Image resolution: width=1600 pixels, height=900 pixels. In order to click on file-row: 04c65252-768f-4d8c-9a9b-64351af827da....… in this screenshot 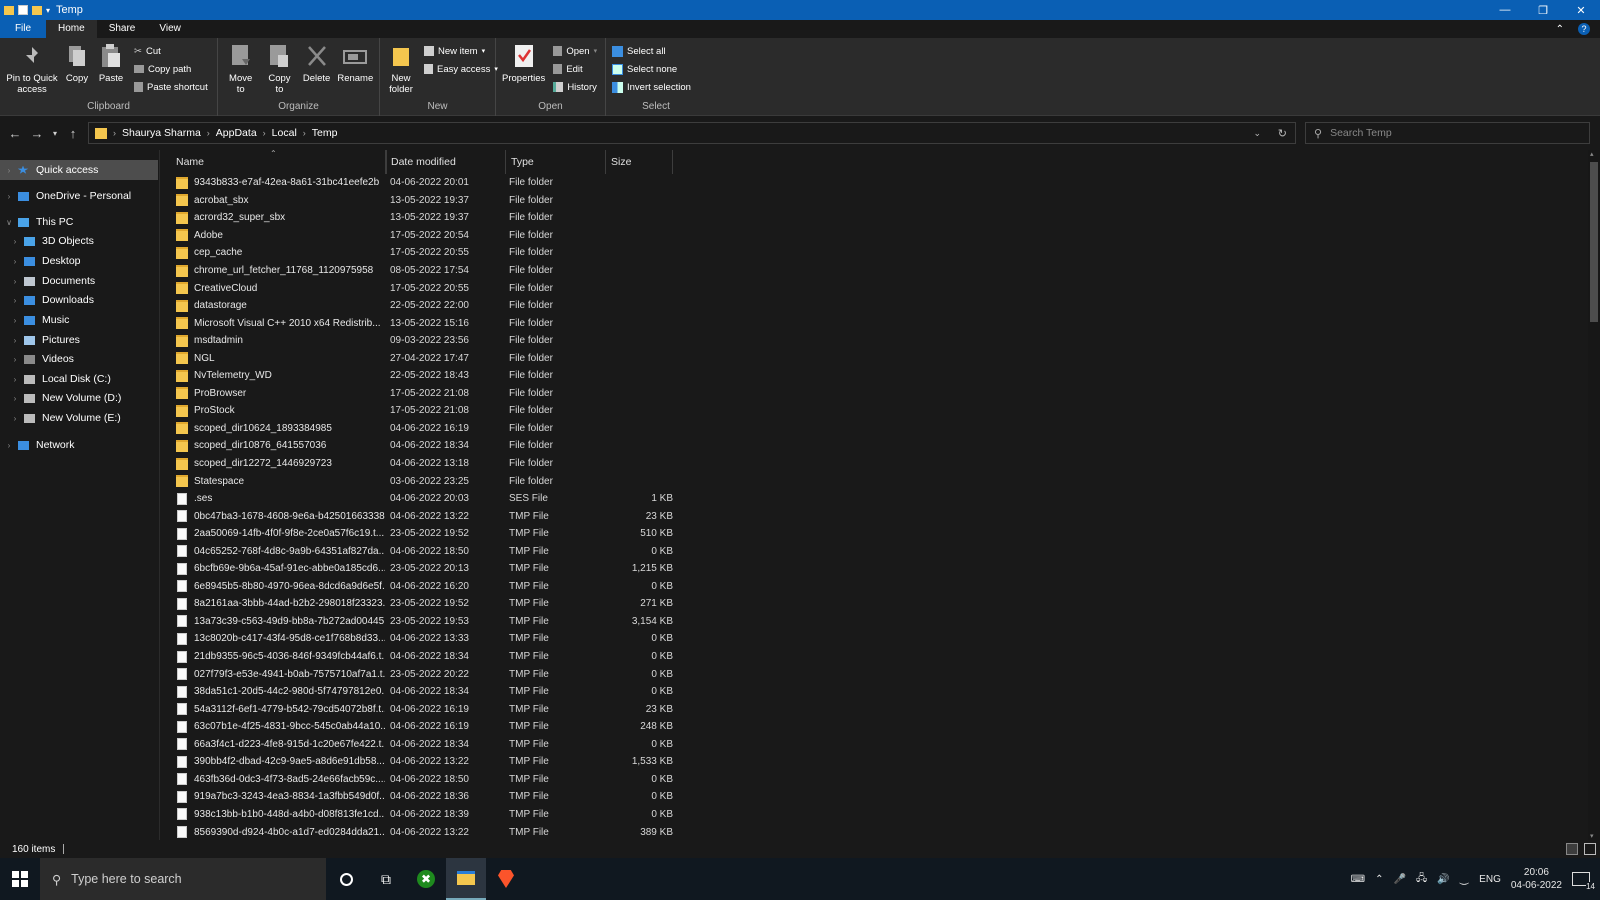, I will do `click(874, 551)`.